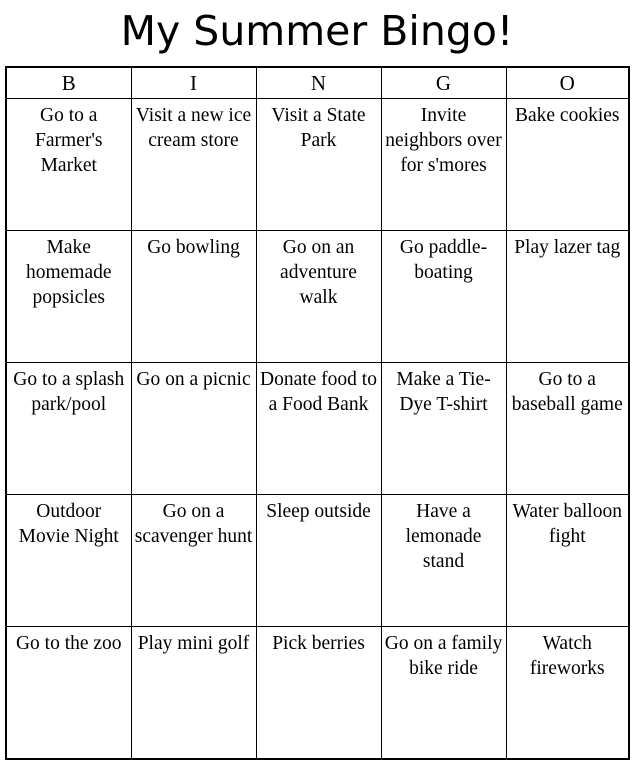 The image size is (634, 760). I want to click on bingo-cell: Invite neighbors over for s'mores, so click(443, 164).